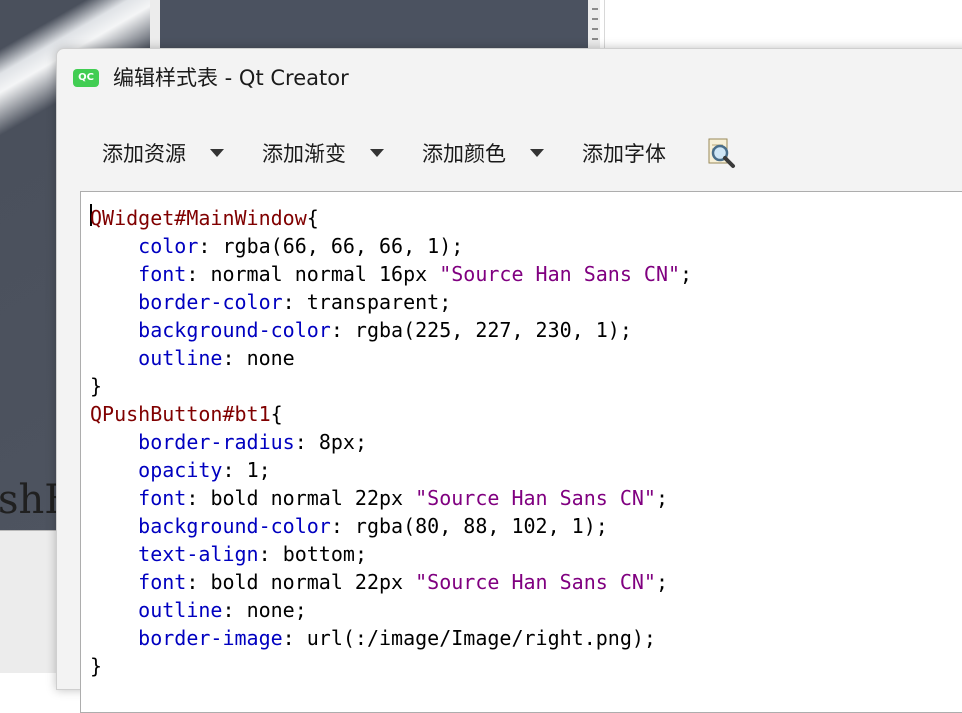 The image size is (962, 713). Describe the element at coordinates (475, 638) in the screenshot. I see `css-value: url(:/image/Image/right.png)` at that location.